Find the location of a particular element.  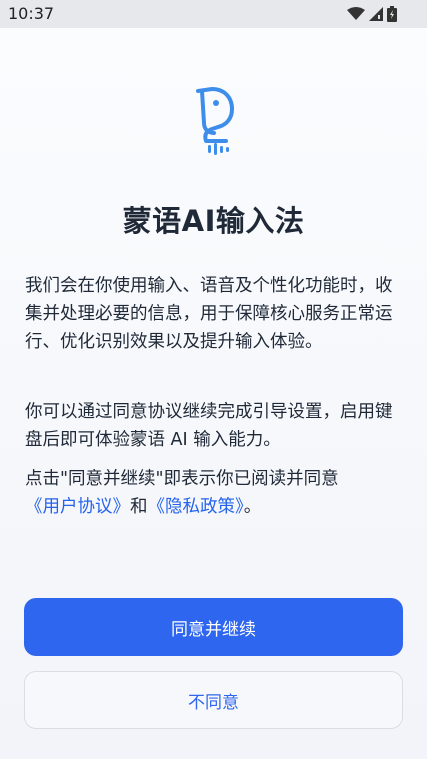

app-logo-icon is located at coordinates (215, 121).